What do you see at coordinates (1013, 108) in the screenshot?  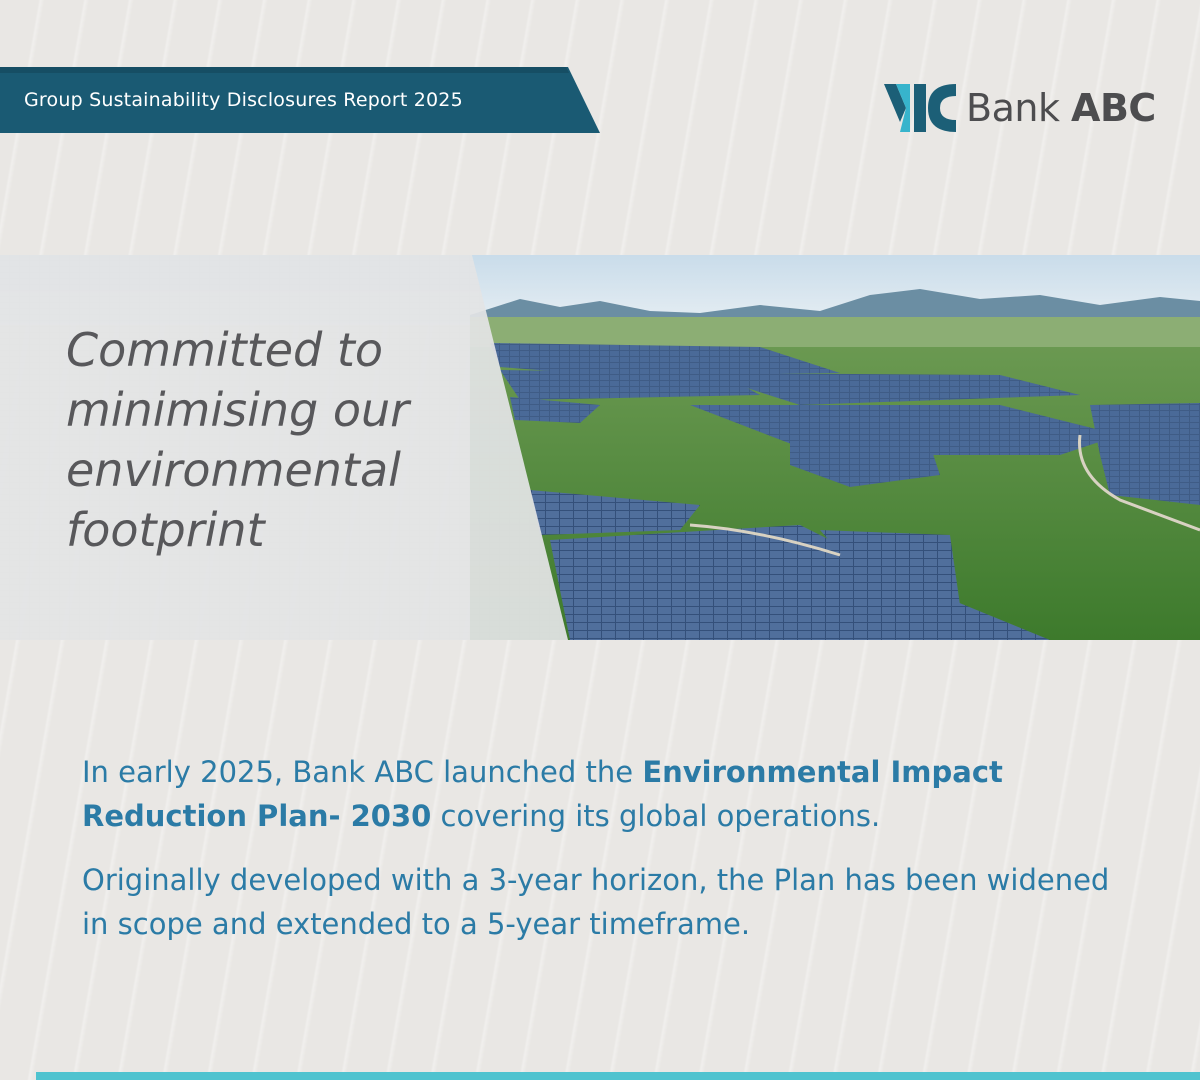 I see `logo-word-bank: Bank` at bounding box center [1013, 108].